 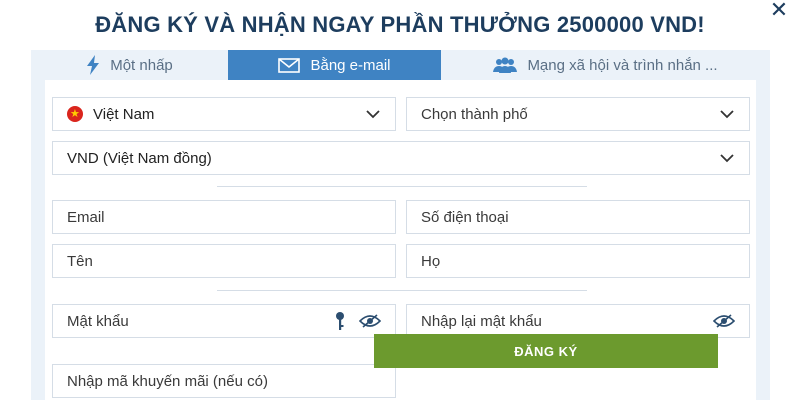 I want to click on city-value: Chọn thành phố, so click(x=474, y=114).